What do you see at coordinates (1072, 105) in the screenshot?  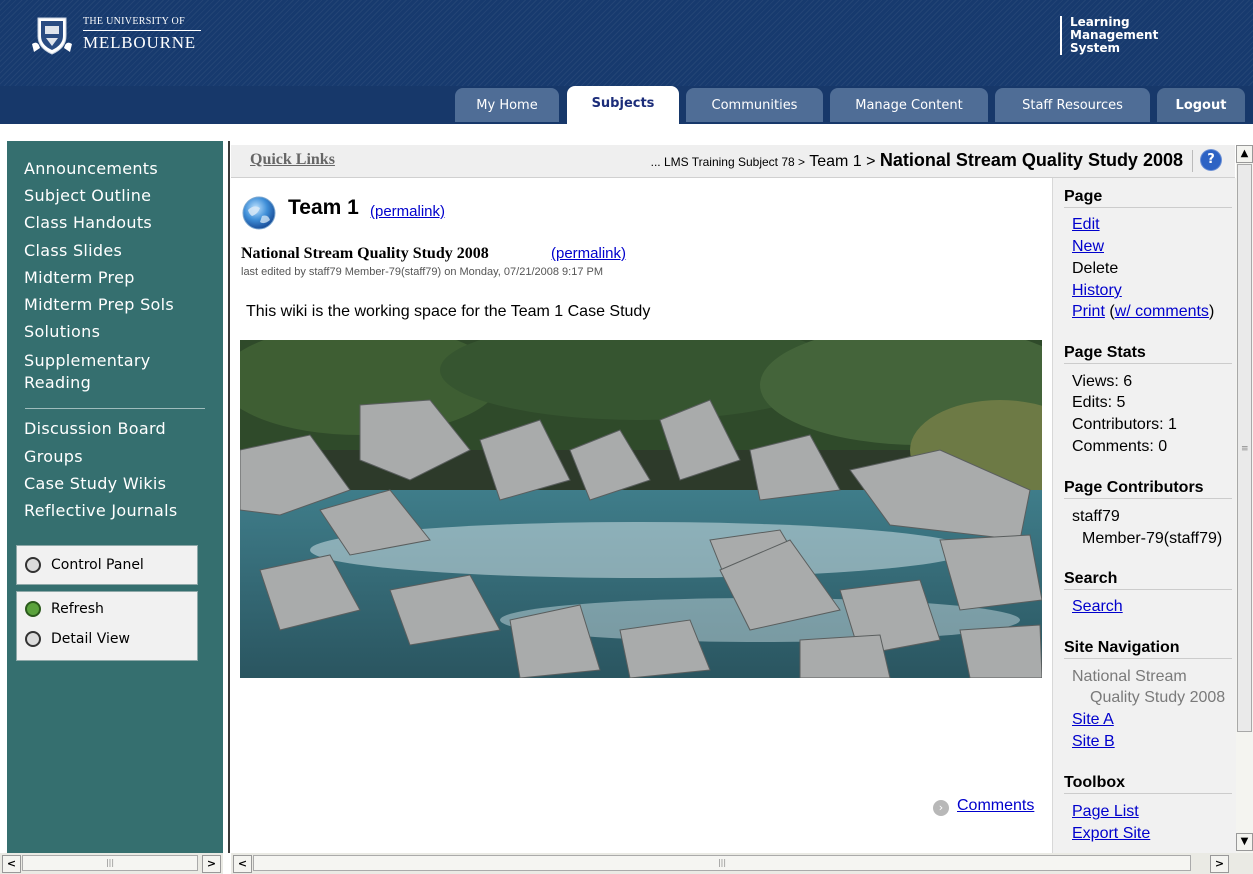 I see `tab-staff-resources: Staff Resources` at bounding box center [1072, 105].